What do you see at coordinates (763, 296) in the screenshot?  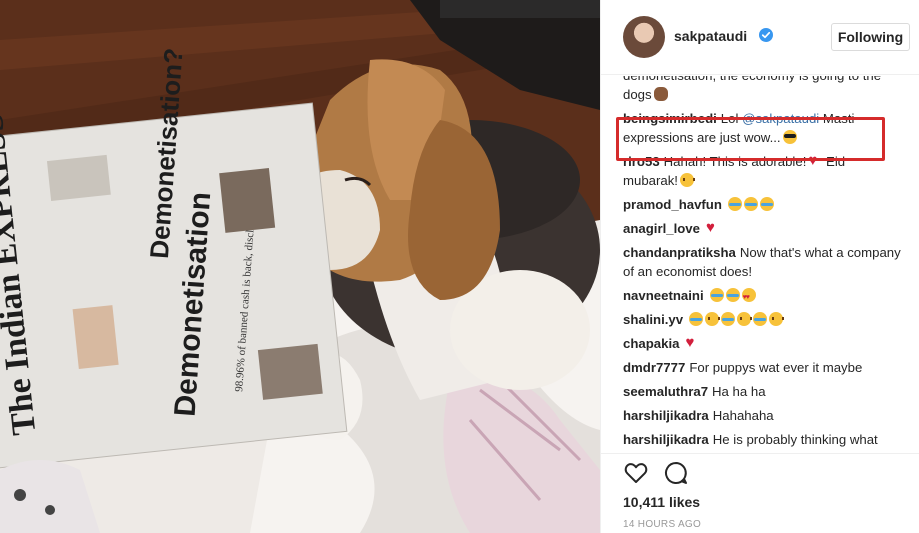 I see `comment-item: navneetnaini` at bounding box center [763, 296].